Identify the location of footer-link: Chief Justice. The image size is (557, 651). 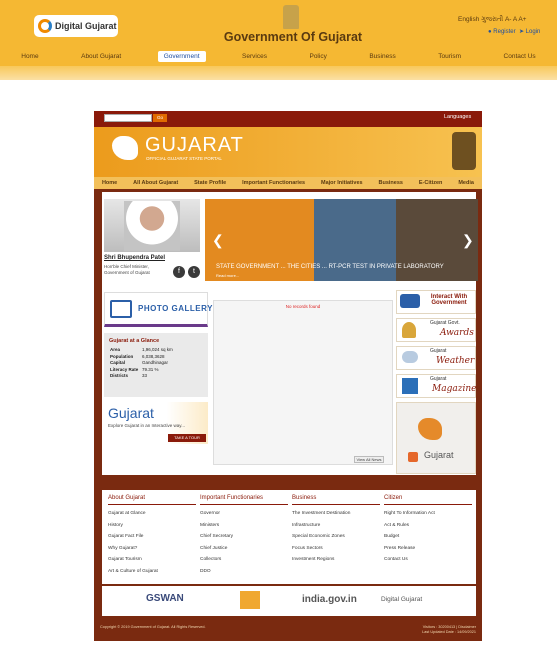
(244, 549).